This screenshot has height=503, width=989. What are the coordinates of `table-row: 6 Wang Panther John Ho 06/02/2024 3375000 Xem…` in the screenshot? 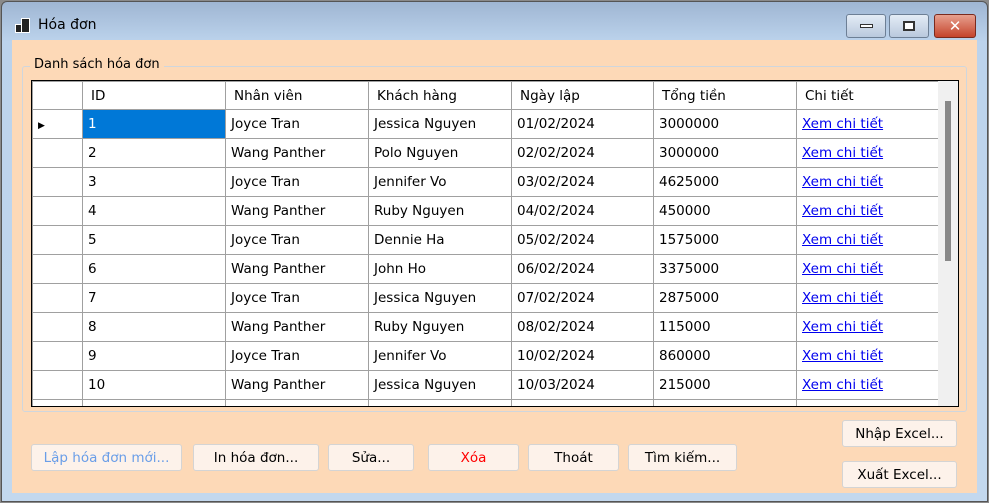 It's located at (485, 269).